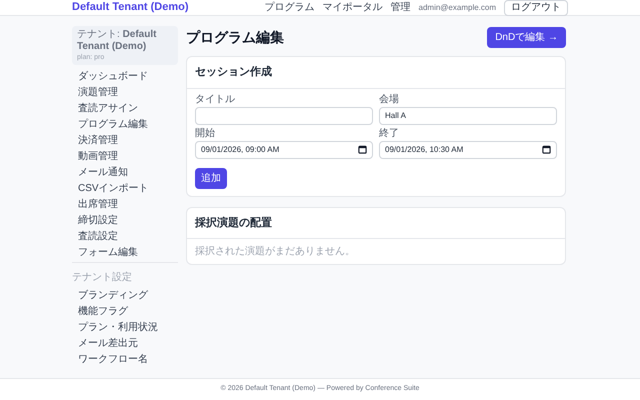  Describe the element at coordinates (125, 360) in the screenshot. I see `sidebar-item: ワークフロー名` at that location.